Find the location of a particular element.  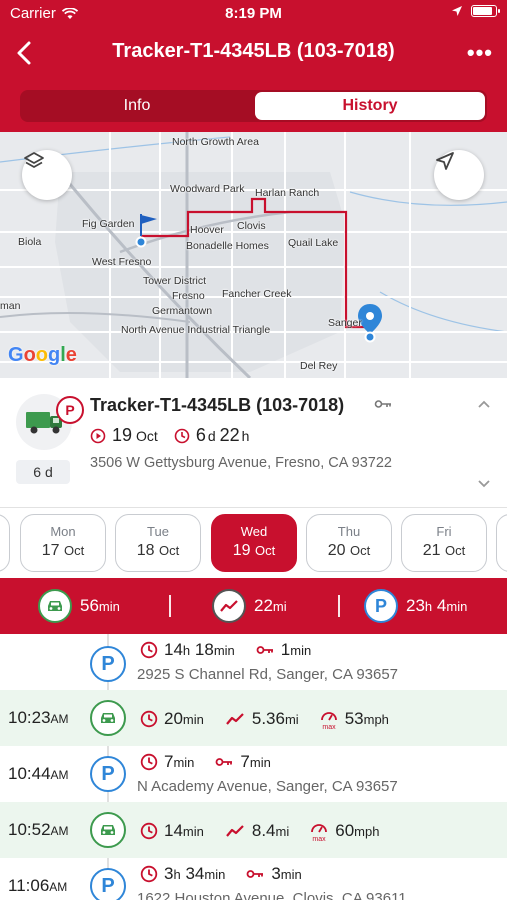

map-label: Bonadelle Homes is located at coordinates (227, 246).